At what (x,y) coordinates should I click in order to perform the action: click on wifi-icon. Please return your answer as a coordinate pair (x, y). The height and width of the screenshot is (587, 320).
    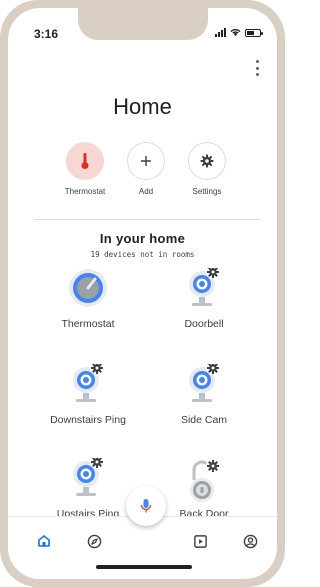
    Looking at the image, I should click on (235, 33).